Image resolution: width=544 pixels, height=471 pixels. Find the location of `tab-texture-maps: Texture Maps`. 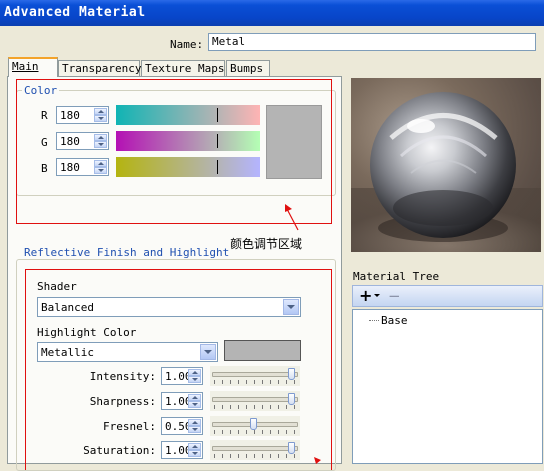

tab-texture-maps: Texture Maps is located at coordinates (183, 68).